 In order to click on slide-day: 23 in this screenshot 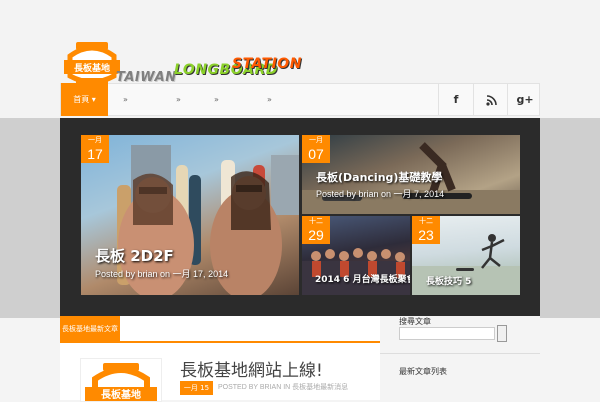, I will do `click(426, 235)`.